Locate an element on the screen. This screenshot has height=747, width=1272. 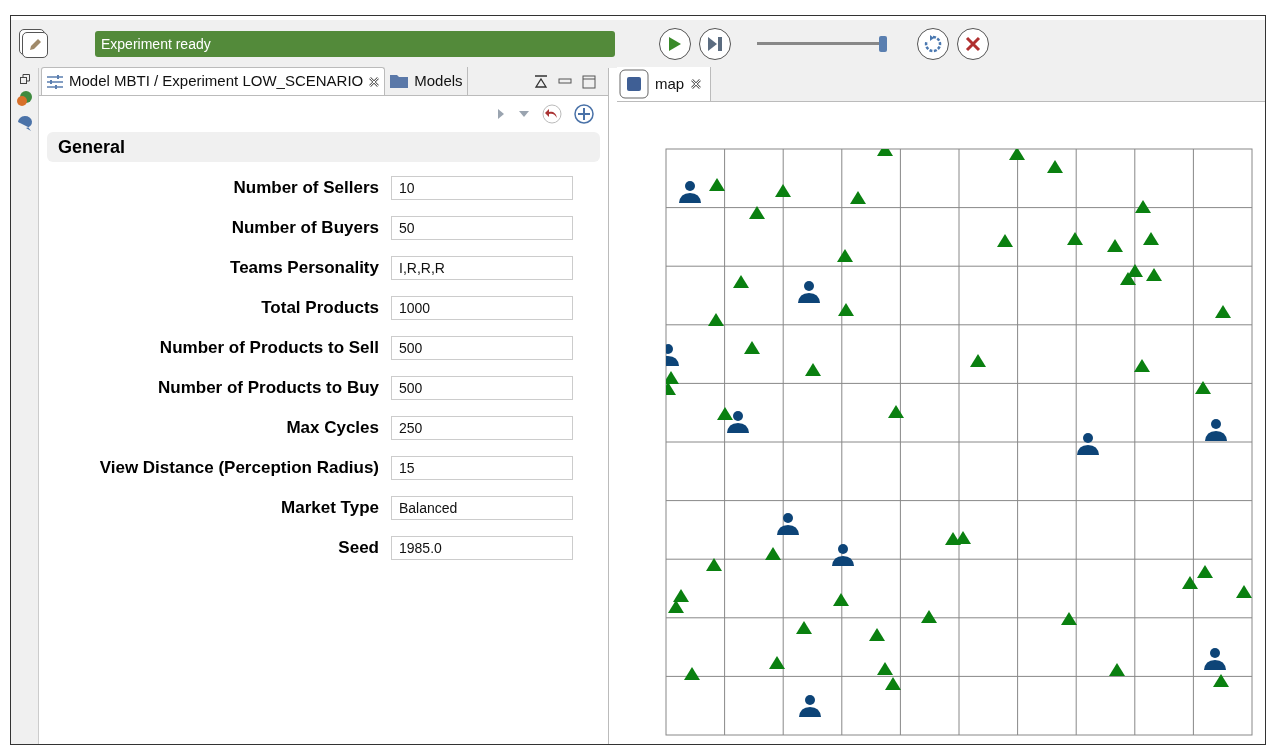
section-header: General is located at coordinates (323, 147).